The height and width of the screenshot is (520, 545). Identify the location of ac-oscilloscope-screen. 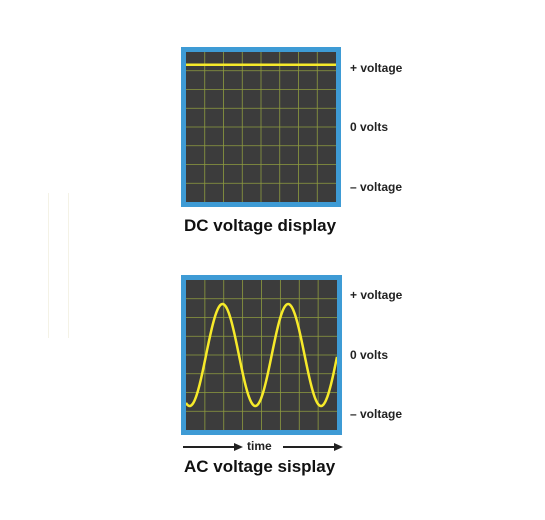
(261, 355).